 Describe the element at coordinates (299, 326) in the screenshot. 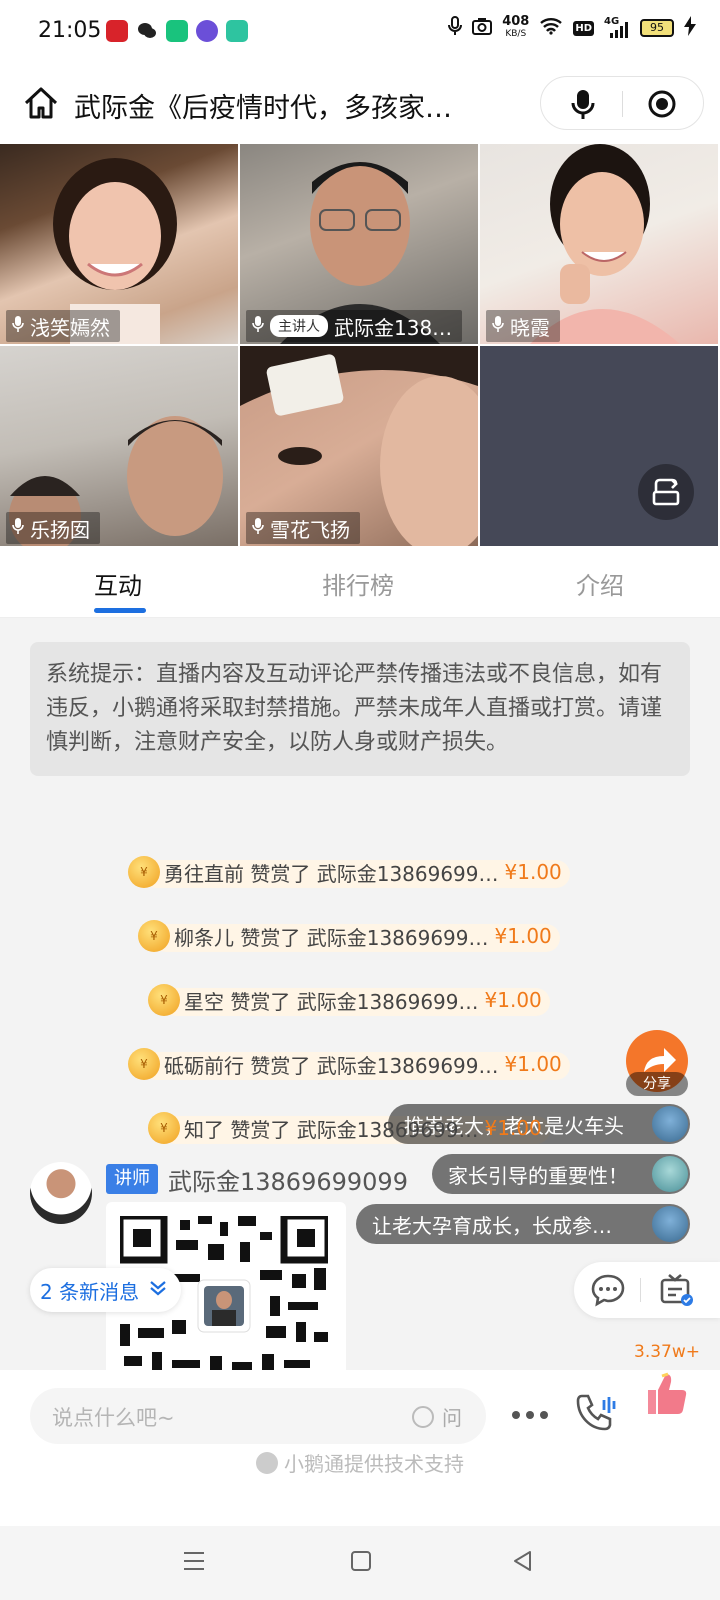

I see `host-badge: 主讲人` at that location.